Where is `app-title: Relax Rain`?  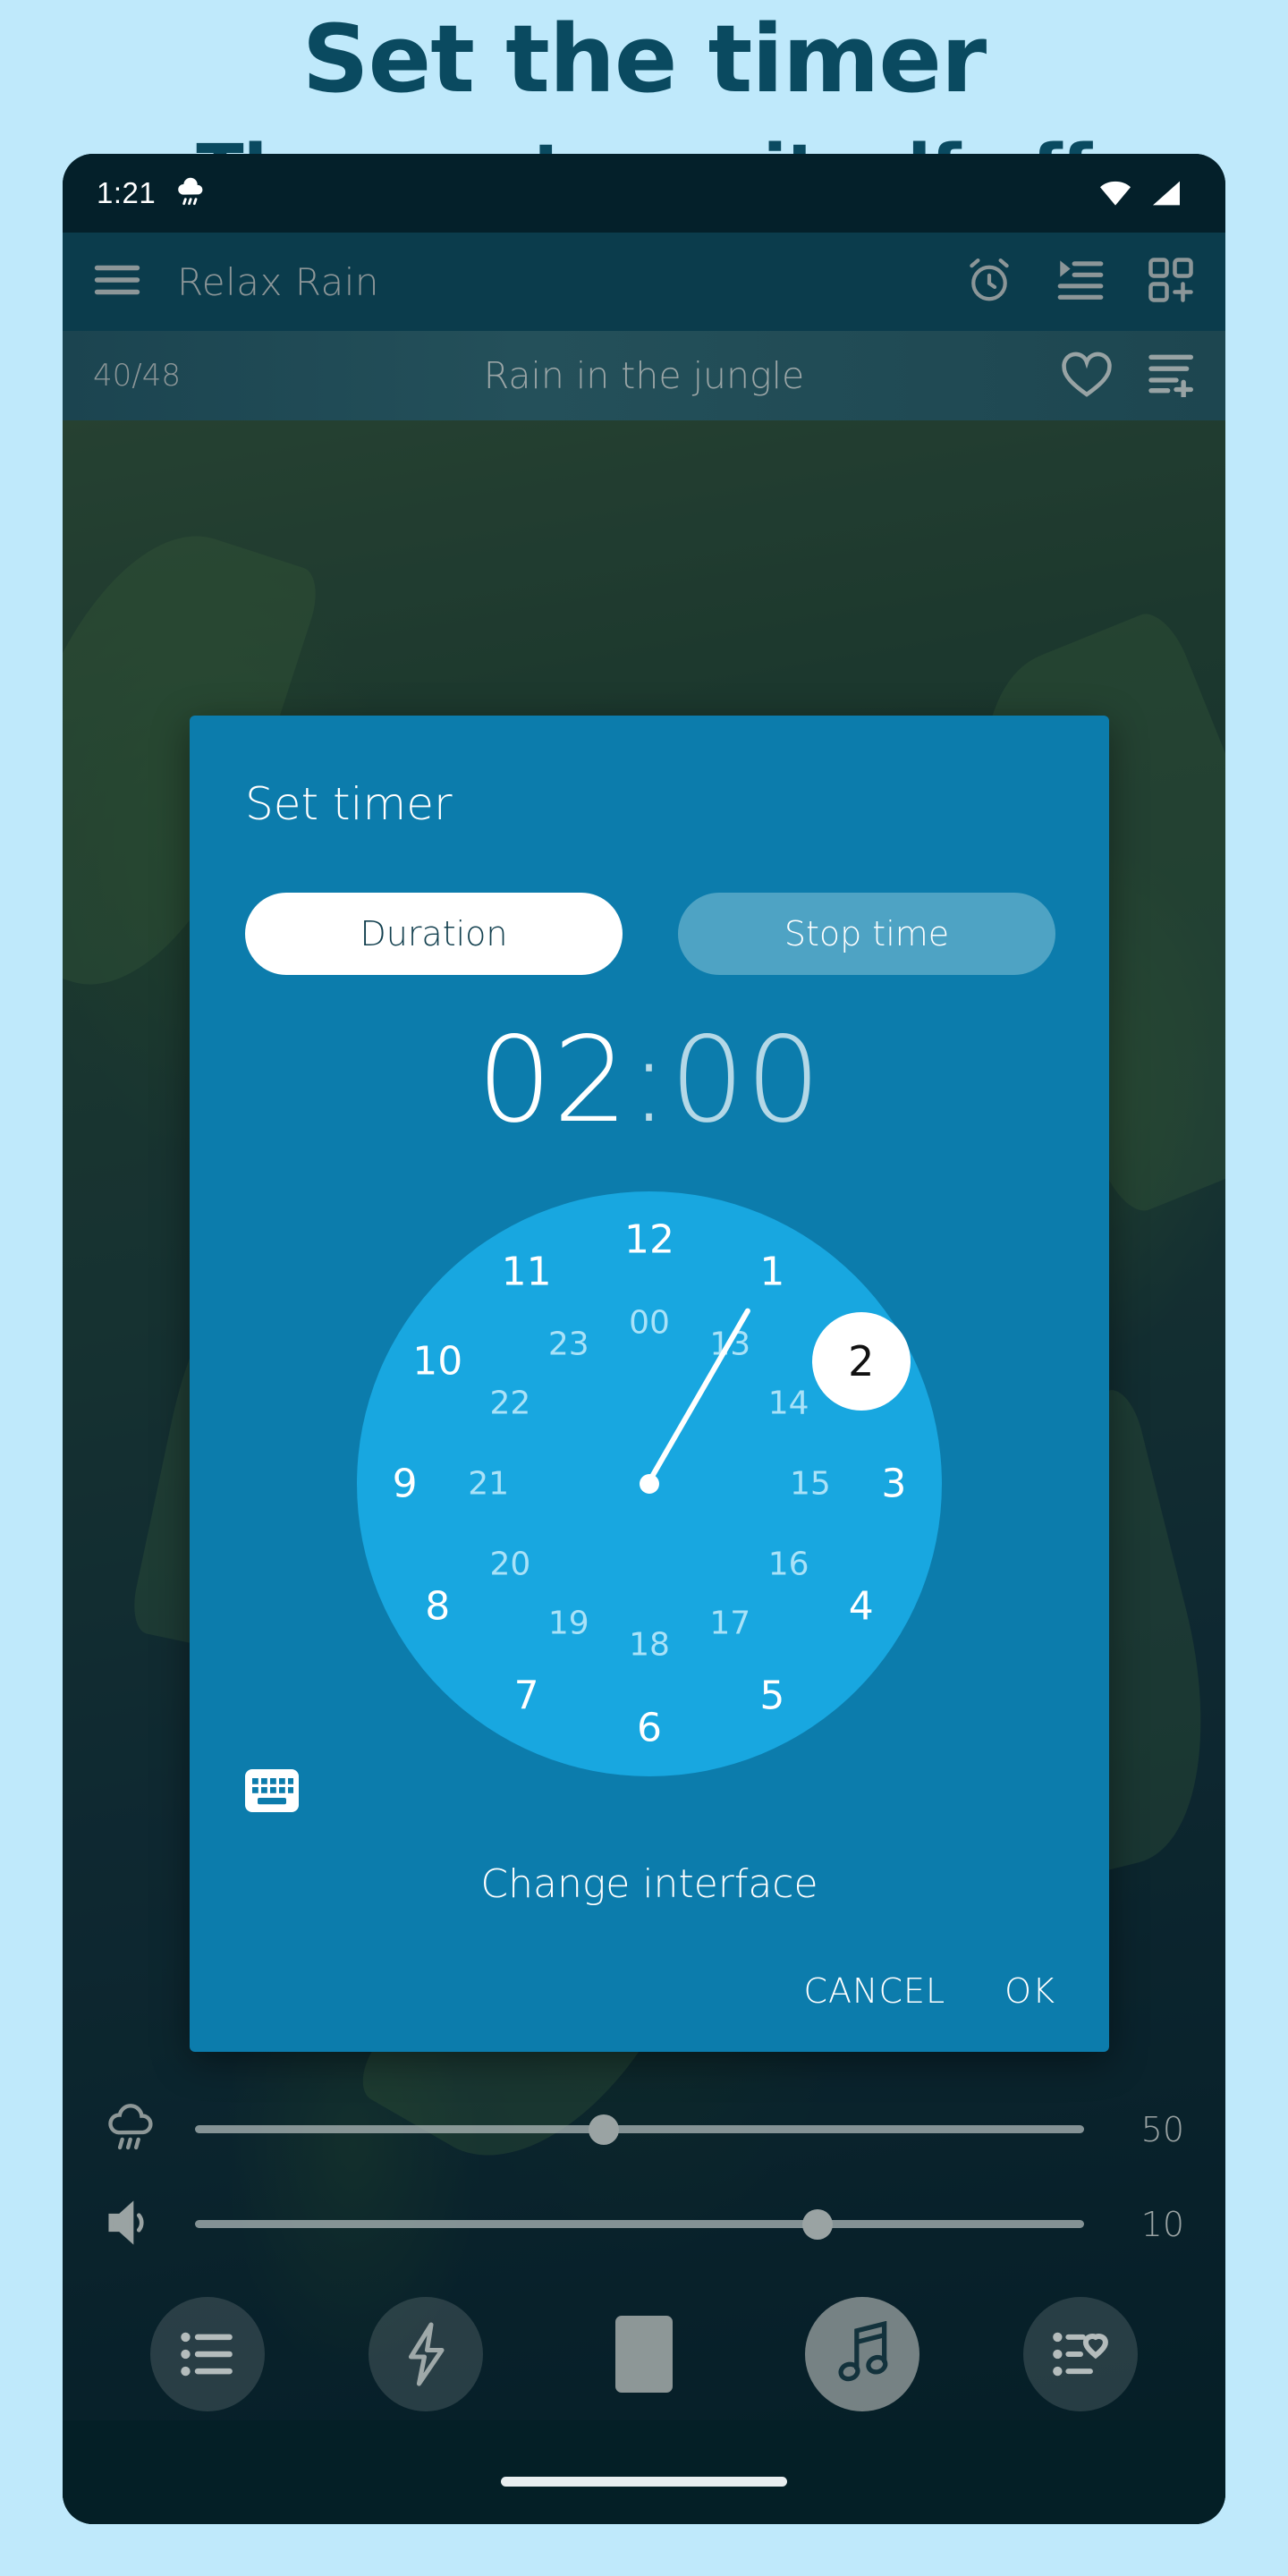 app-title: Relax Rain is located at coordinates (278, 281).